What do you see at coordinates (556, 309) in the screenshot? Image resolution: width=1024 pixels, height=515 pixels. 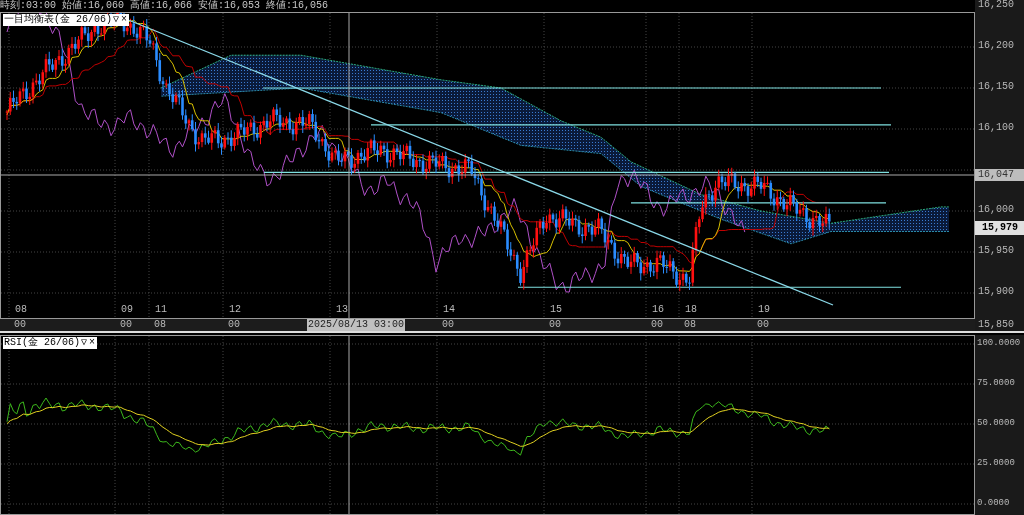 I see `date-label: 15` at bounding box center [556, 309].